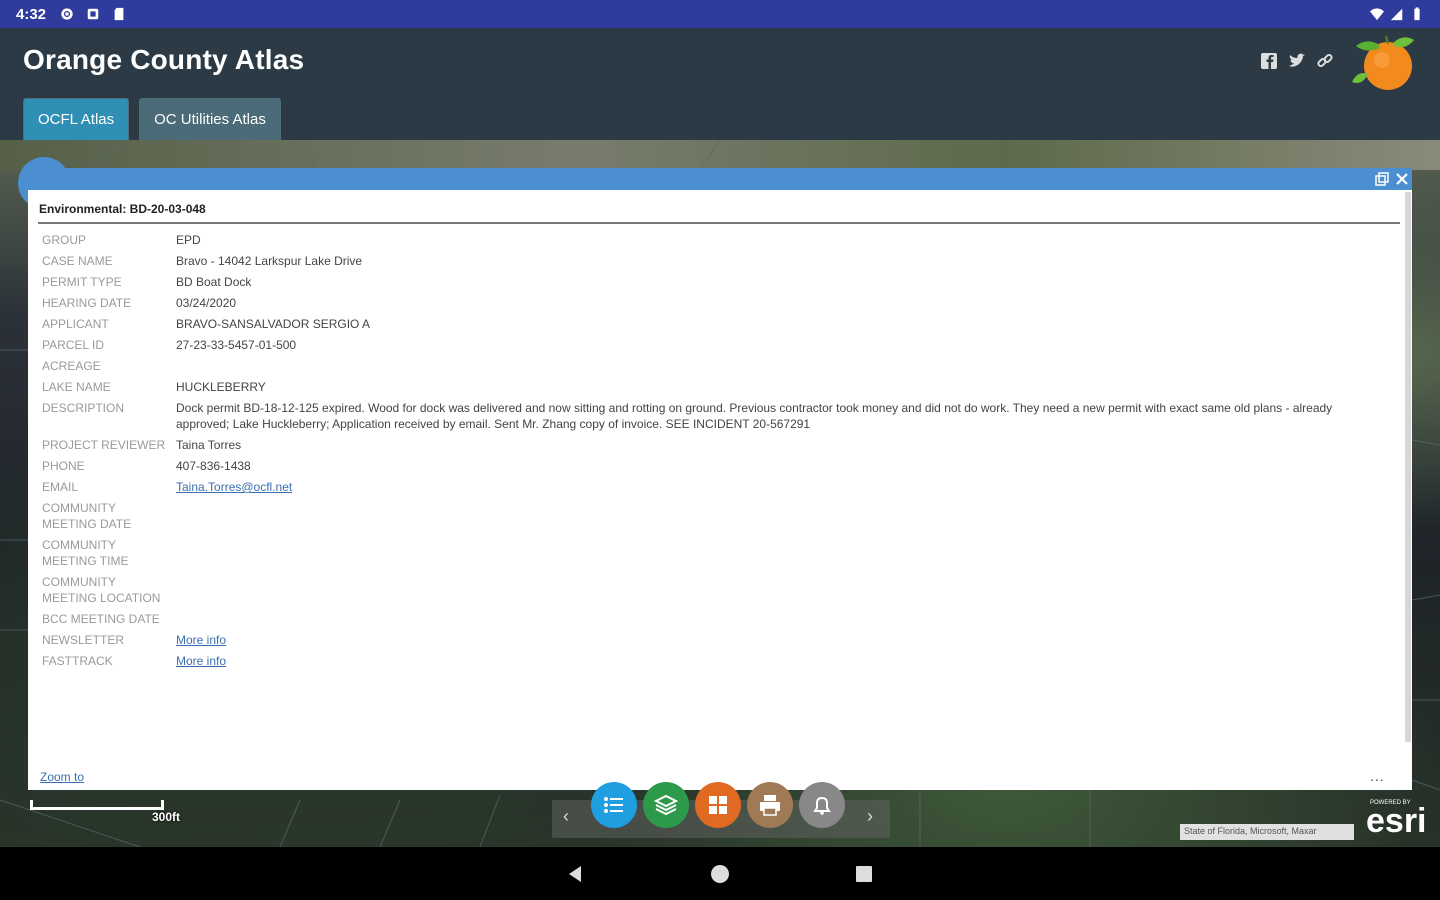 The width and height of the screenshot is (1440, 900). I want to click on scale-label: 300ft, so click(166, 817).